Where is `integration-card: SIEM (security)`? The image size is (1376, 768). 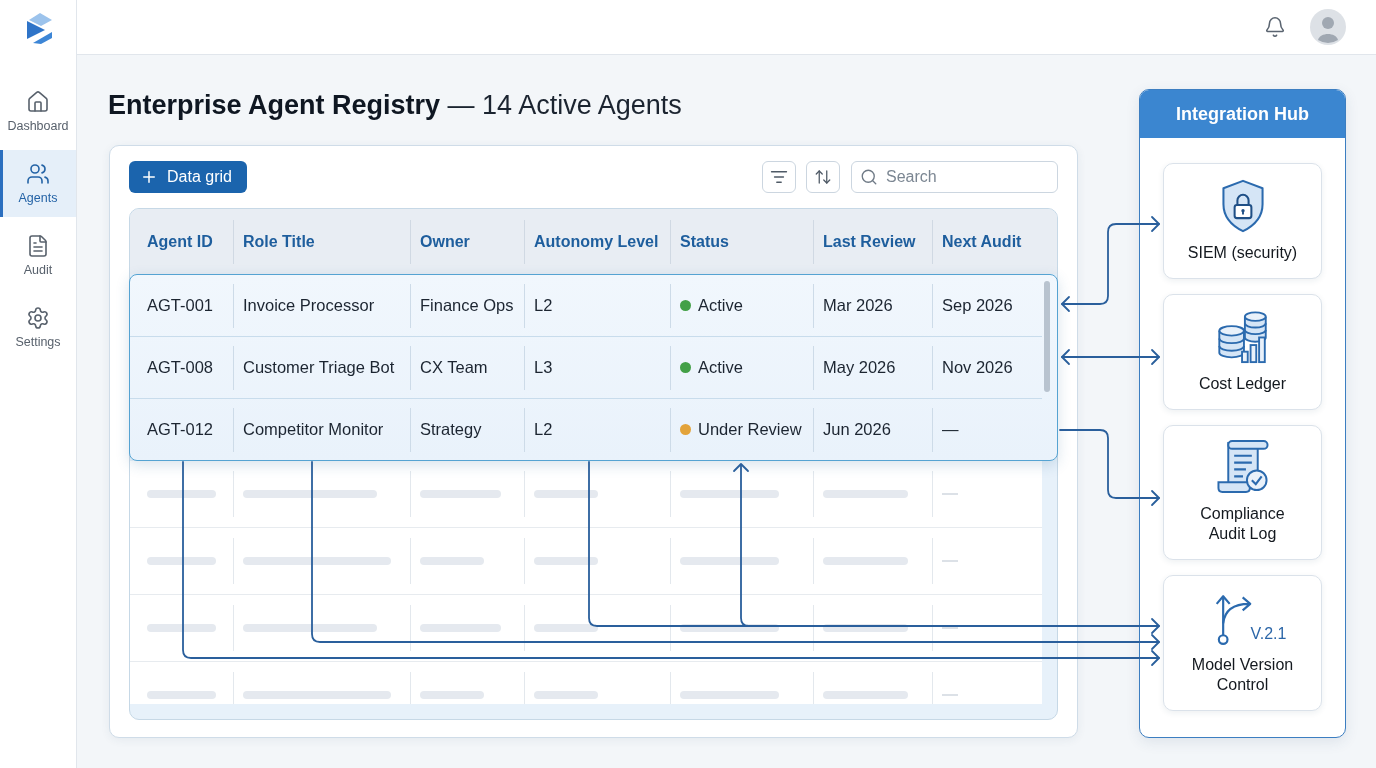
integration-card: SIEM (security) is located at coordinates (1242, 221).